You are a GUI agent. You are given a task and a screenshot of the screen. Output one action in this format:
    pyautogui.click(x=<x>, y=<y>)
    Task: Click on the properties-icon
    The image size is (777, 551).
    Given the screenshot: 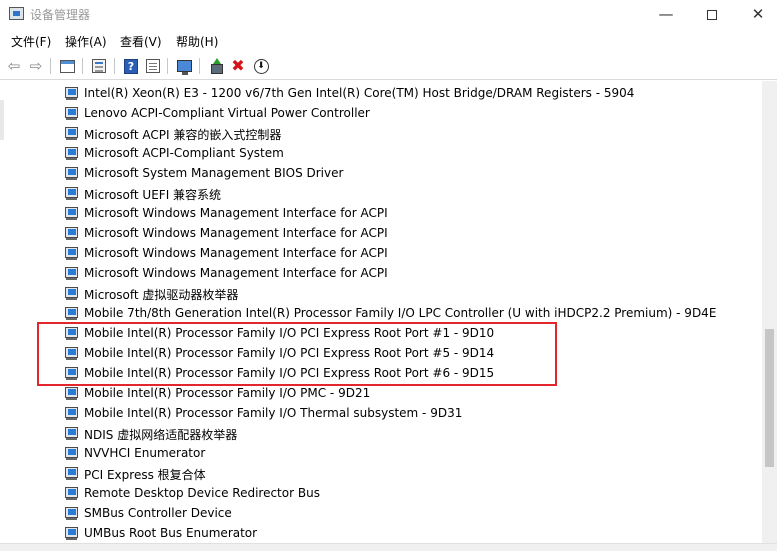 What is the action you would take?
    pyautogui.click(x=99, y=66)
    